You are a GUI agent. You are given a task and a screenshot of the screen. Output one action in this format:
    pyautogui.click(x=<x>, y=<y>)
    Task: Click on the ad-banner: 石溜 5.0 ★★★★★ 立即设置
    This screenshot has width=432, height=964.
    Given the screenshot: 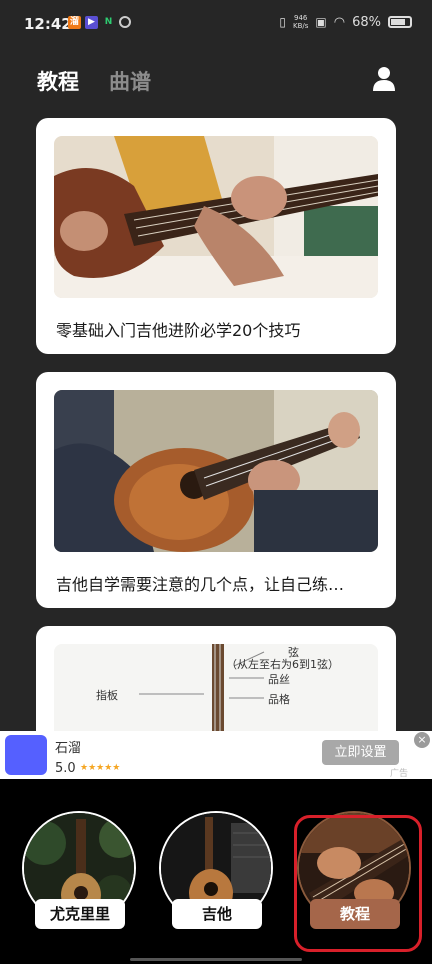 What is the action you would take?
    pyautogui.click(x=216, y=755)
    